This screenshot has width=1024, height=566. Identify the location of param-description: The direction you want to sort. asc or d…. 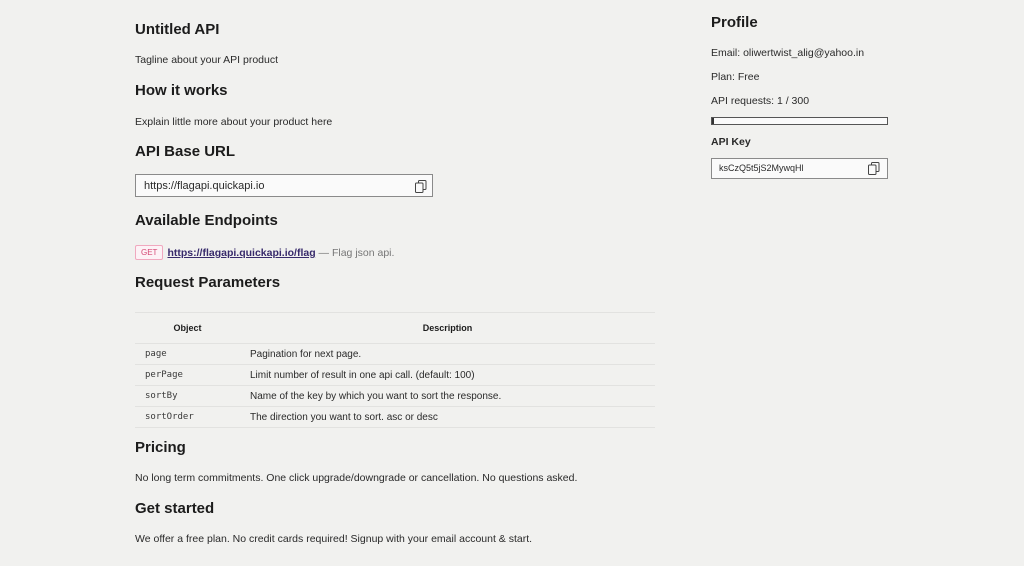
(447, 417).